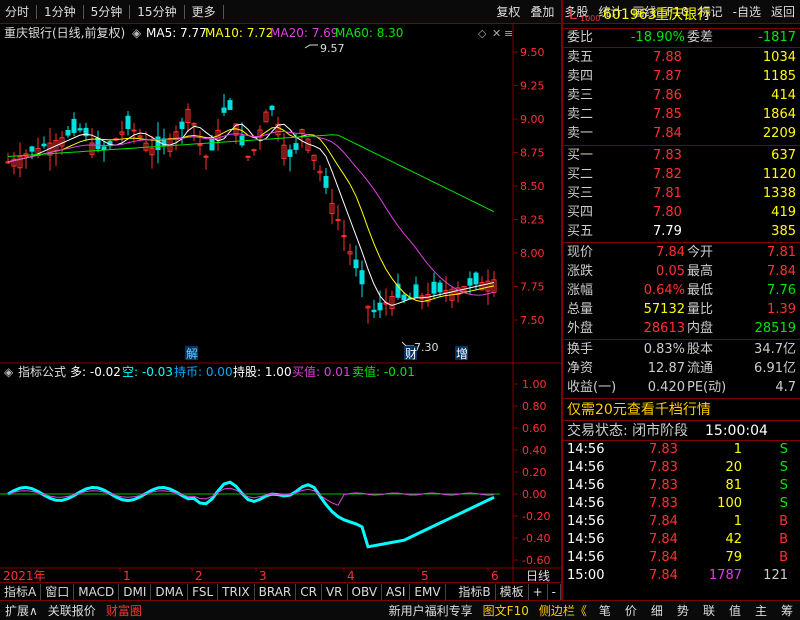  I want to click on x-axis-month: 4, so click(351, 575).